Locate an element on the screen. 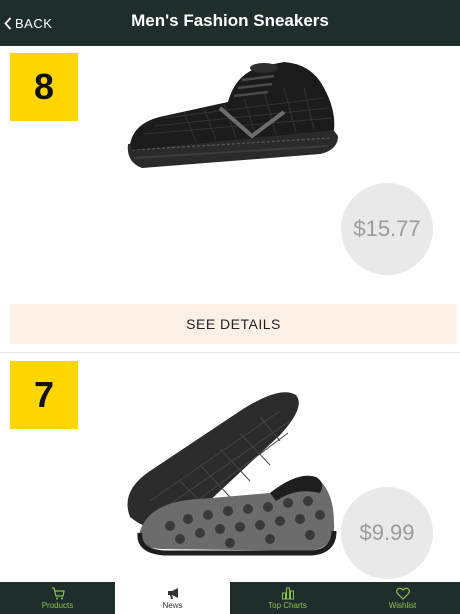 Image resolution: width=460 pixels, height=614 pixels. tab-top-charts: Top Charts is located at coordinates (287, 598).